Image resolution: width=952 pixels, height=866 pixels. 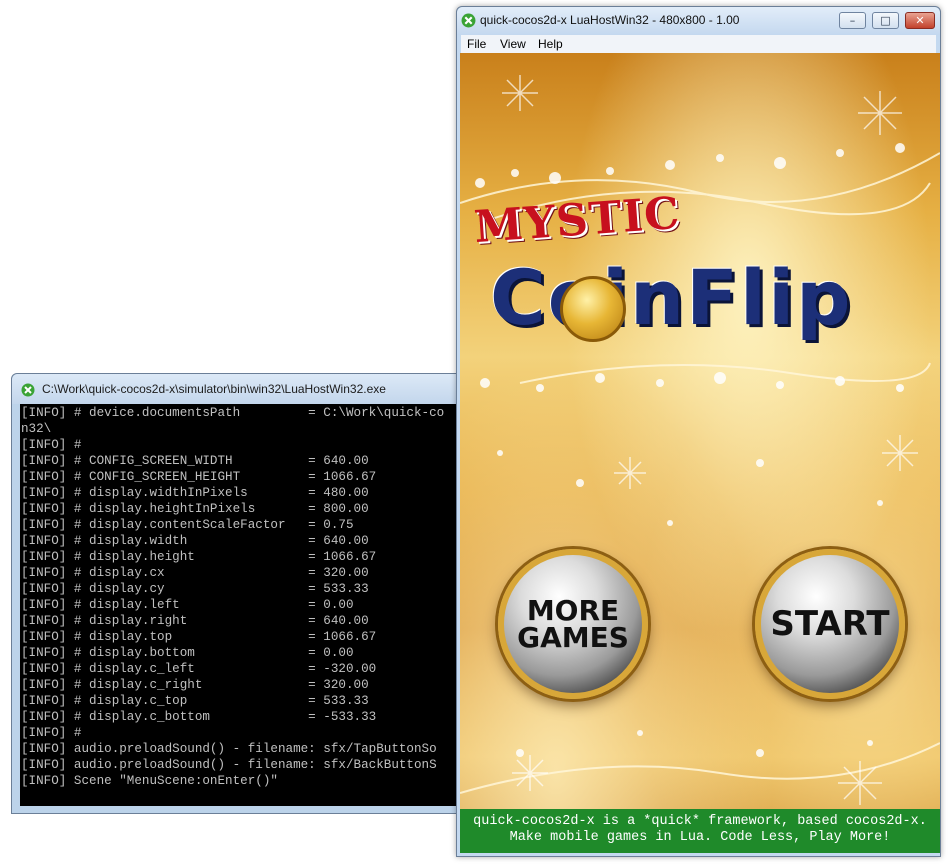 What do you see at coordinates (195, 541) in the screenshot?
I see `console-line: [INFO] # display.width = 640.00` at bounding box center [195, 541].